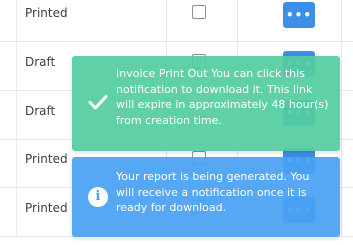 The height and width of the screenshot is (245, 353). Describe the element at coordinates (199, 12) in the screenshot. I see `row-checkbox` at that location.